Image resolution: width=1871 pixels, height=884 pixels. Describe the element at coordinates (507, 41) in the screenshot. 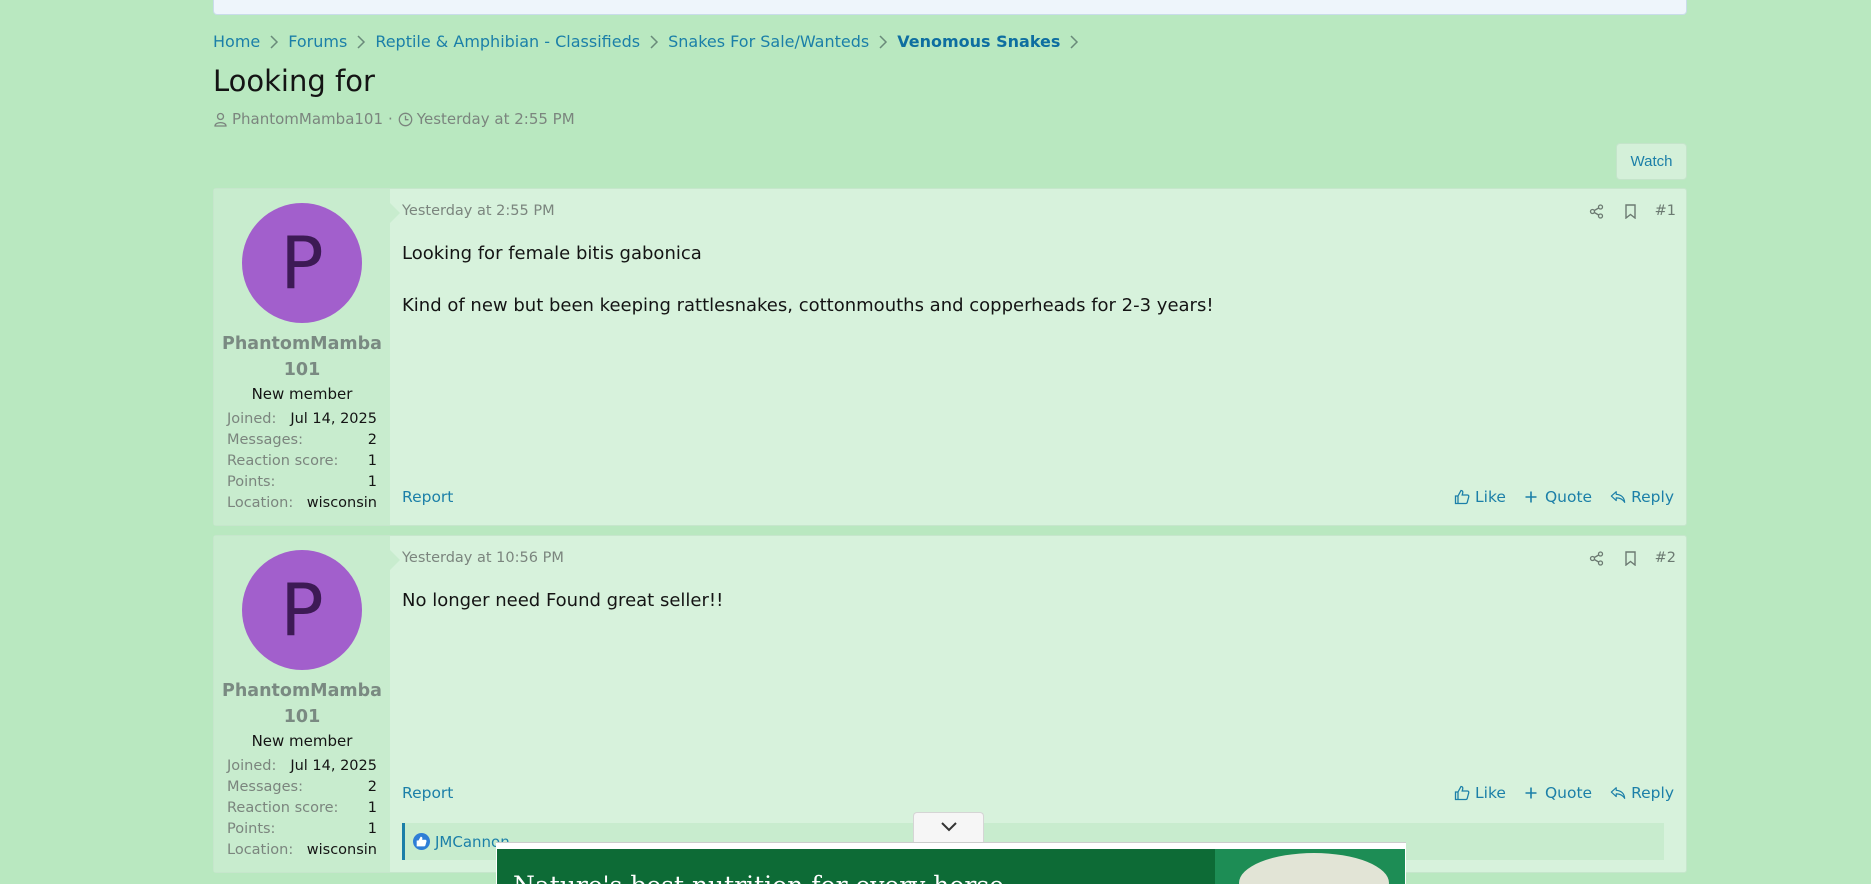

I see `breadcrumb-classifieds: Reptile & Amphibian - Classifieds` at that location.